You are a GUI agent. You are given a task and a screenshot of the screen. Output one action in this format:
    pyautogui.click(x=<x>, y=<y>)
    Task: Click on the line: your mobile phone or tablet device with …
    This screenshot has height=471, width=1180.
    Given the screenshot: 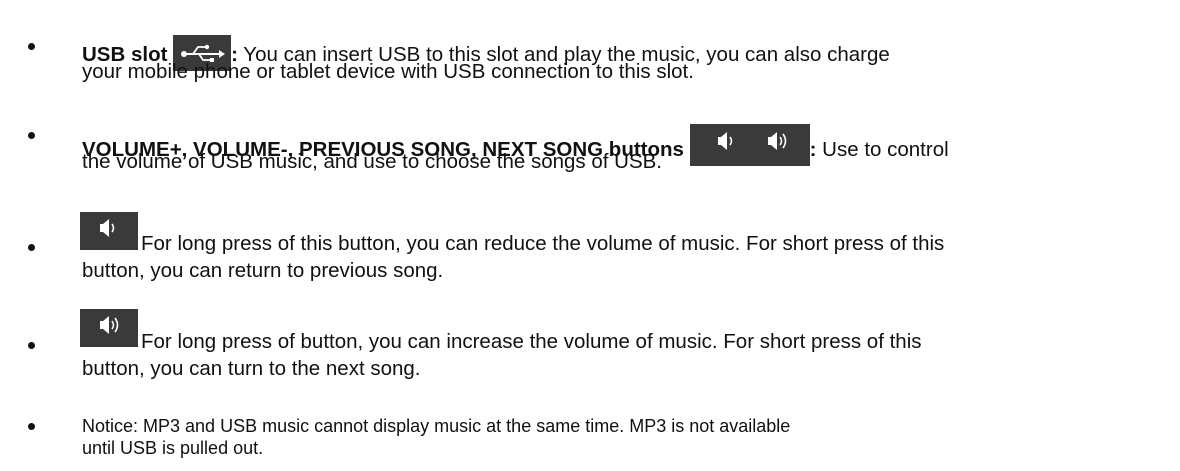 What is the action you would take?
    pyautogui.click(x=388, y=71)
    